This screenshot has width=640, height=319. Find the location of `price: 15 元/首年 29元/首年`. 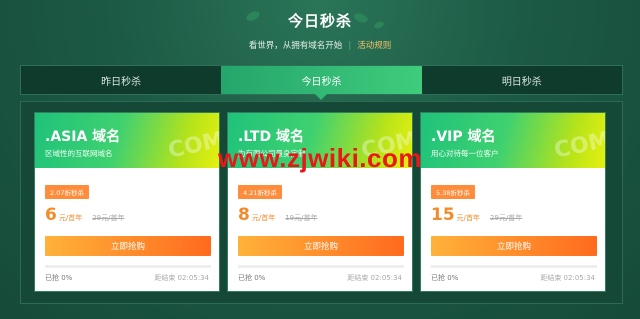

price: 15 元/首年 29元/首年 is located at coordinates (476, 215).